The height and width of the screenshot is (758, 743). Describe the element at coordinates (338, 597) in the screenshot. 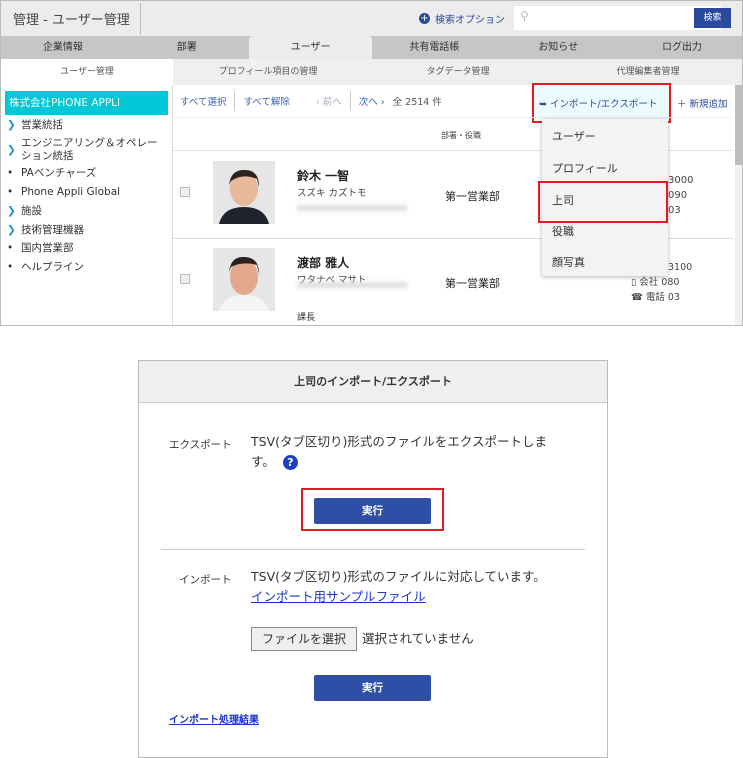

I see `sample-file-link: インポート用サンプルファイル` at that location.